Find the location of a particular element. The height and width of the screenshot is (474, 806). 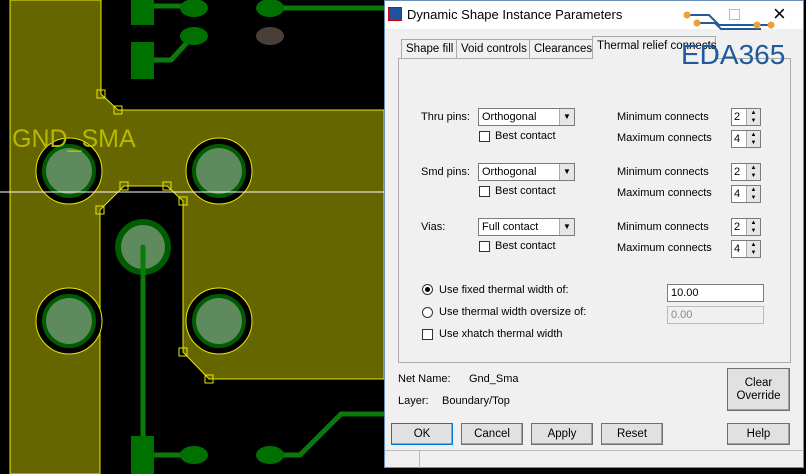

vias-min-label: Minimum connects is located at coordinates (663, 227).